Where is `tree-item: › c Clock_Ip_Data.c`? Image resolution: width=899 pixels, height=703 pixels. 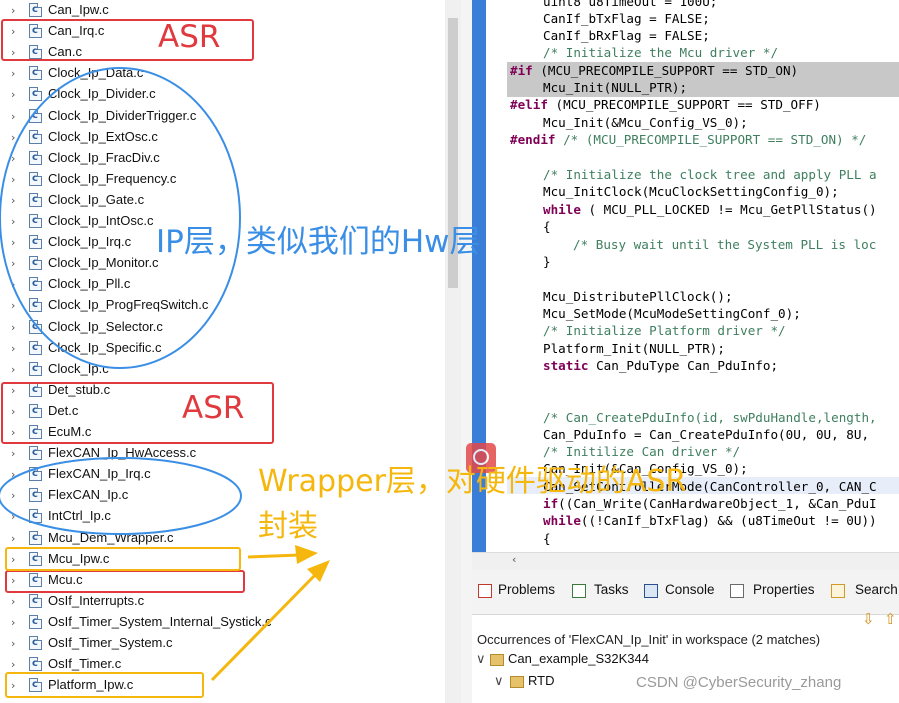
tree-item: › c Clock_Ip_Data.c is located at coordinates (232, 73).